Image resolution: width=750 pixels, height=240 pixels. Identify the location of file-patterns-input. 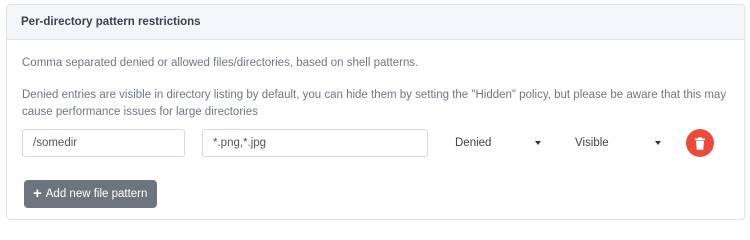
(315, 143).